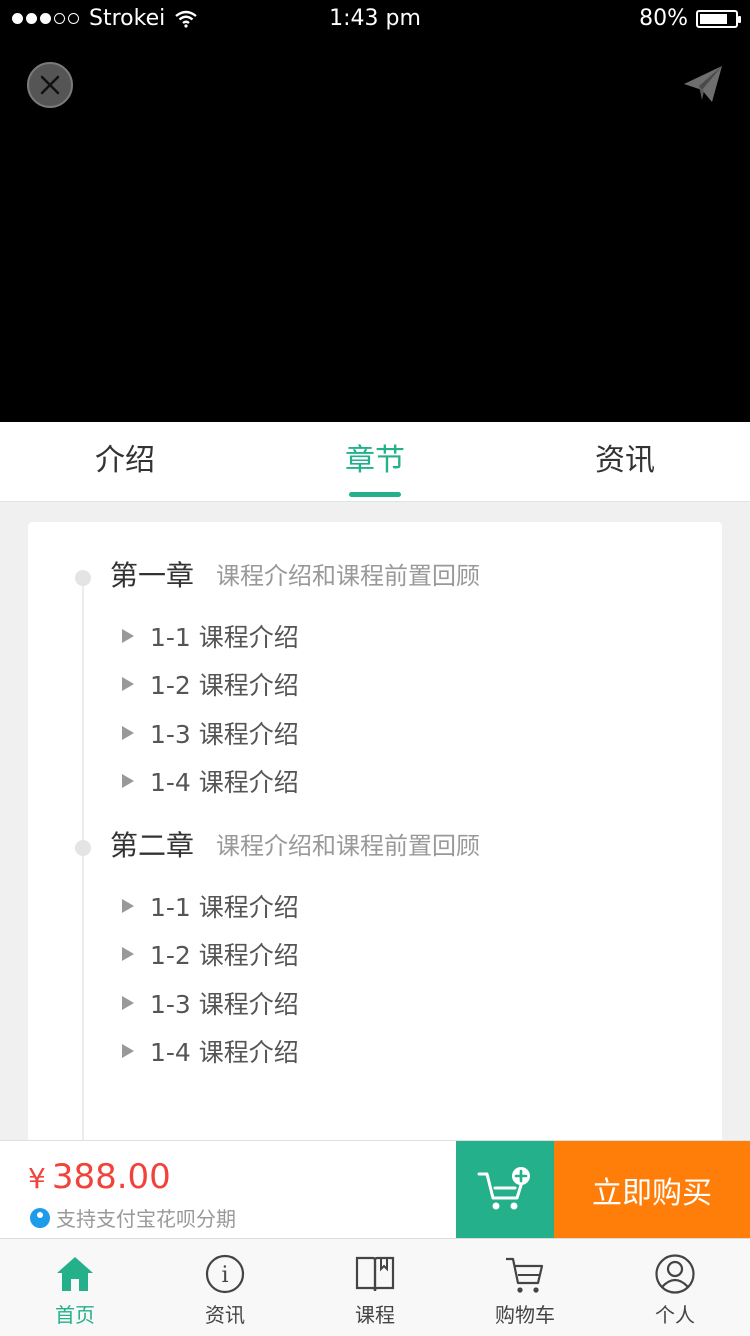 The width and height of the screenshot is (750, 1336). Describe the element at coordinates (146, 1219) in the screenshot. I see `installment-text: 支持支付宝花呗分期` at that location.